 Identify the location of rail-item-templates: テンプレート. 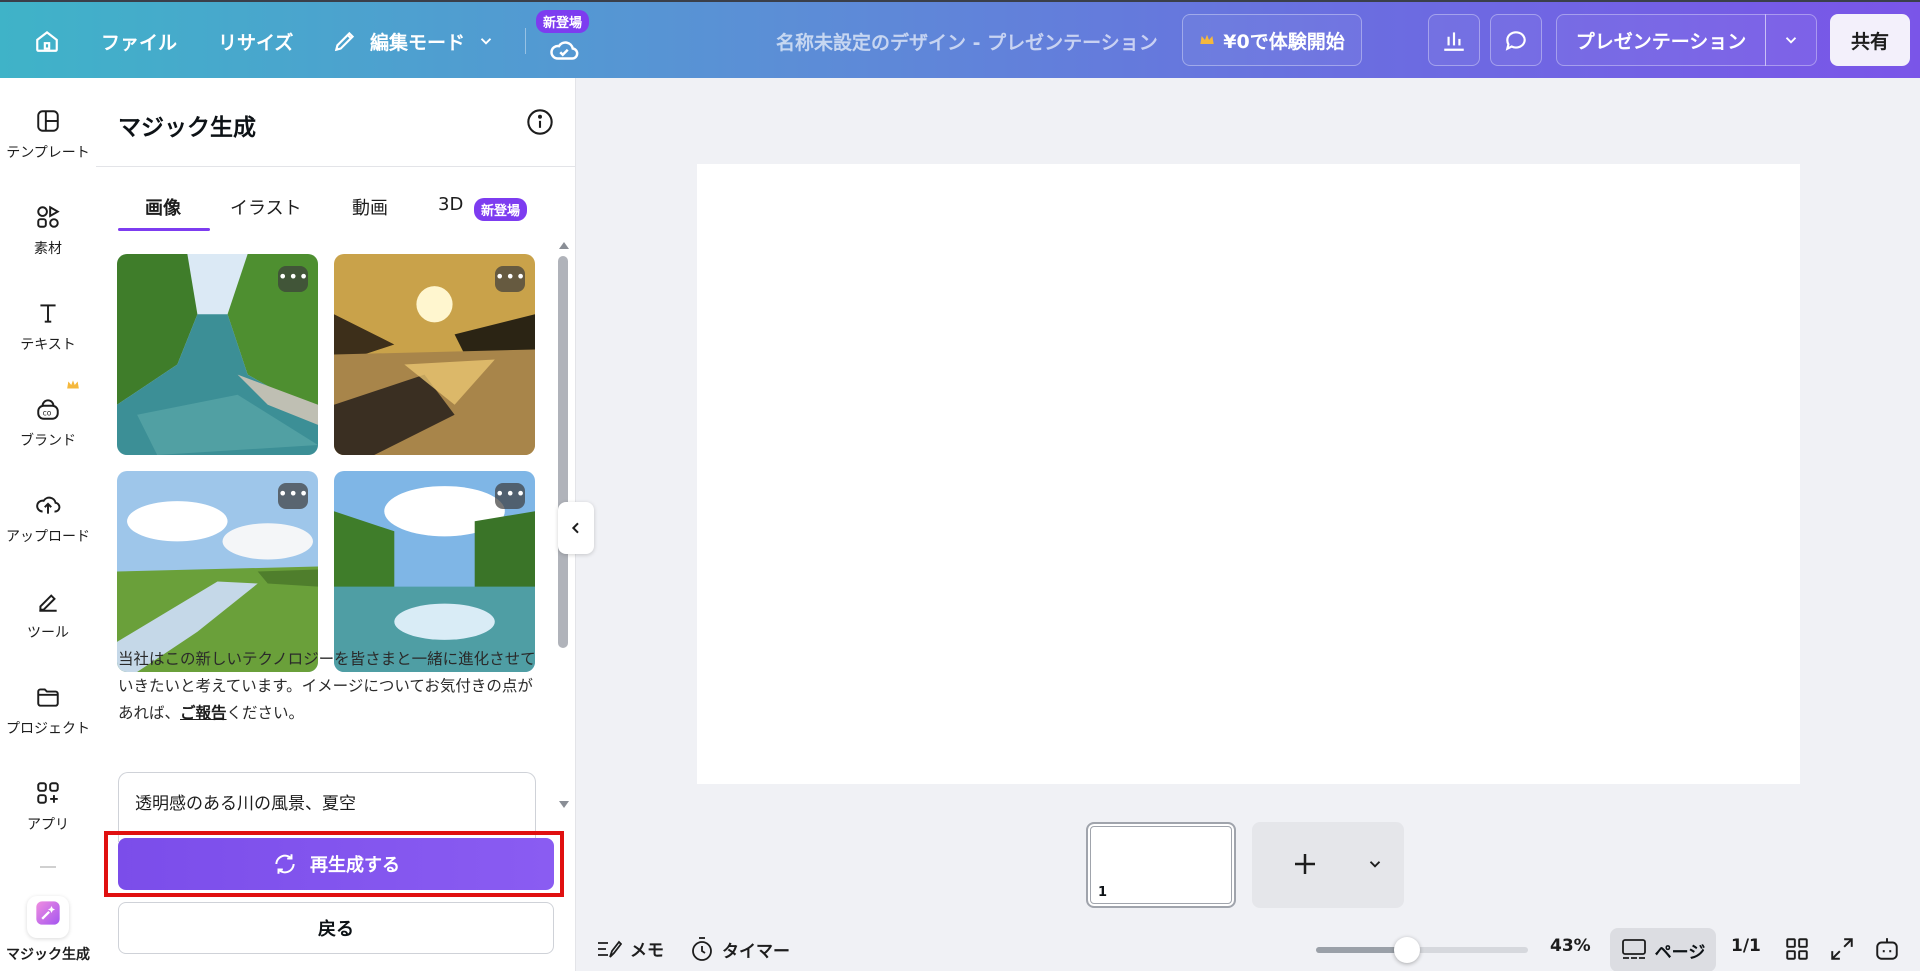
(48, 135).